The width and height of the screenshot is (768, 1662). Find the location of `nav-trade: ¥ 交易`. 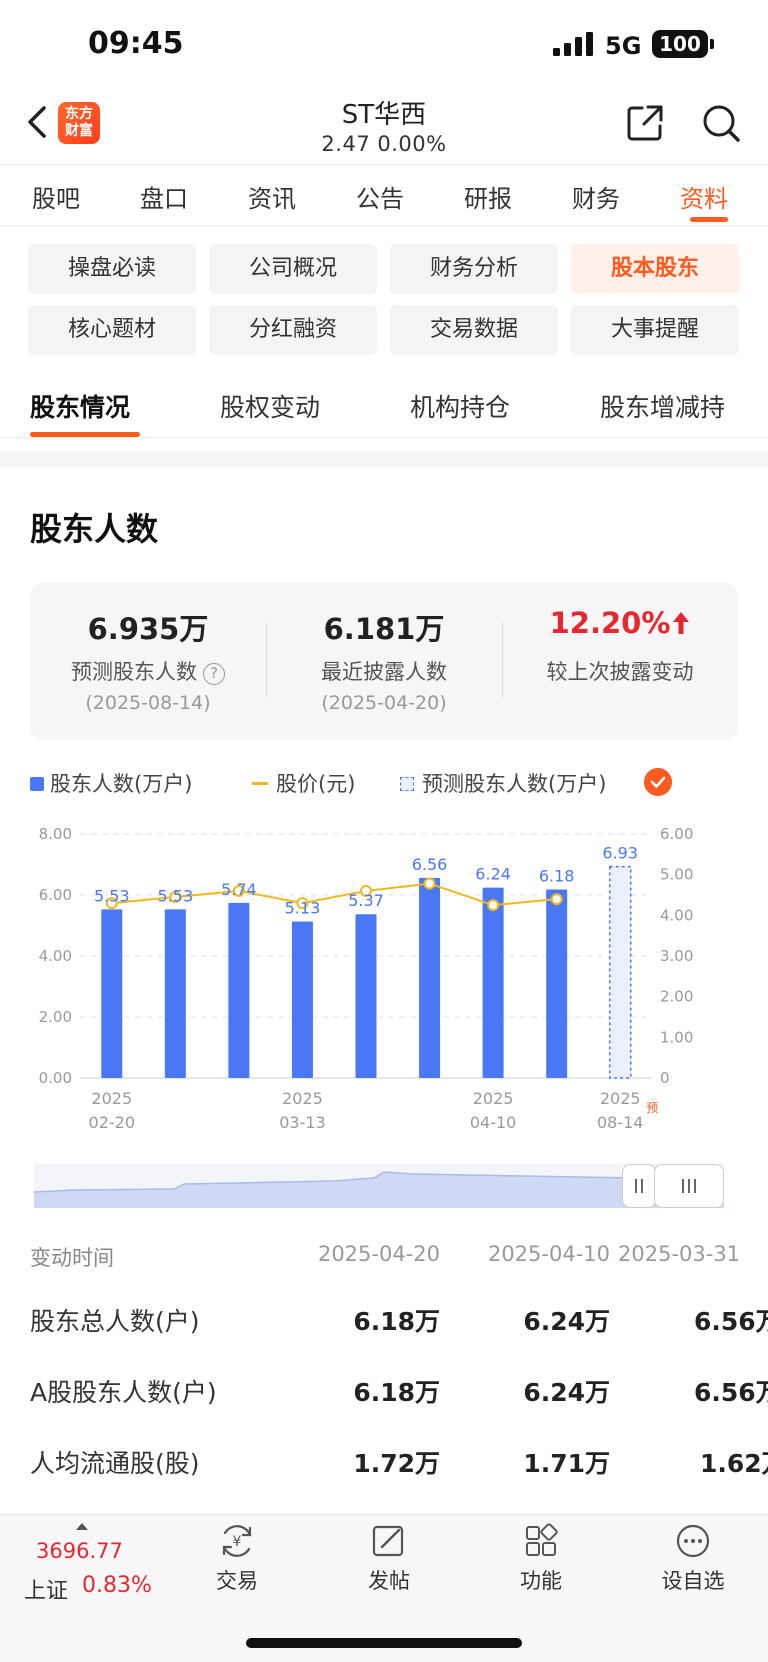

nav-trade: ¥ 交易 is located at coordinates (237, 1559).